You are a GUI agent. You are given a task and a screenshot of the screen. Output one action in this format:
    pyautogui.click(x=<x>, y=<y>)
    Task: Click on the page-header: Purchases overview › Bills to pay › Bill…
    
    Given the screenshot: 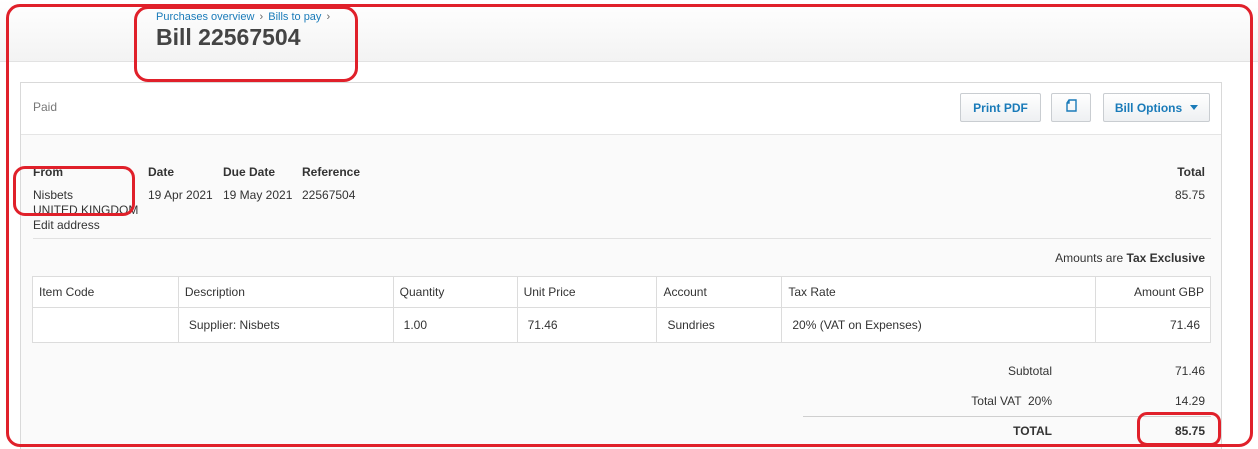 What is the action you would take?
    pyautogui.click(x=629, y=31)
    